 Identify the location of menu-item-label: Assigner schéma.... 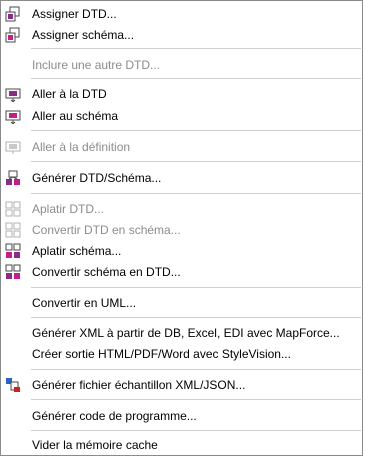
(83, 35).